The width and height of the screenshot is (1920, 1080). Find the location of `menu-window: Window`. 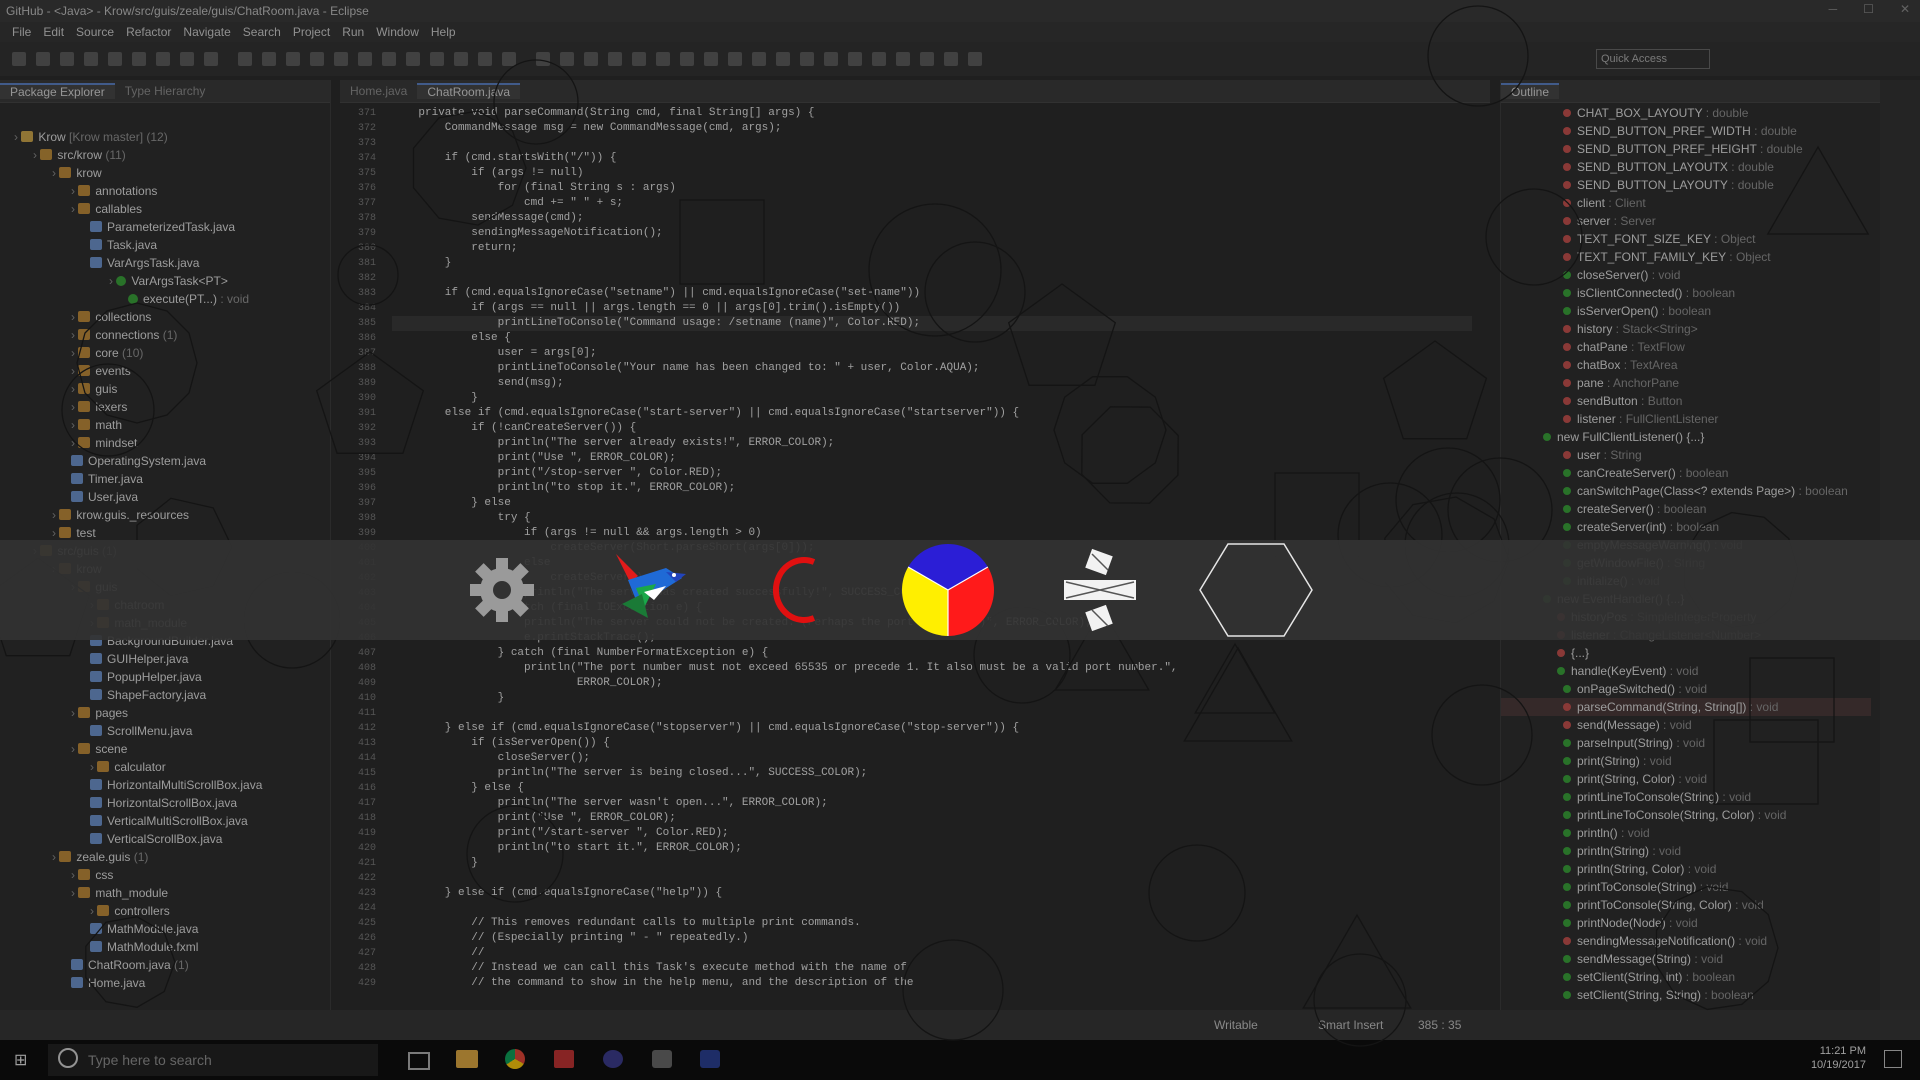

menu-window: Window is located at coordinates (397, 32).